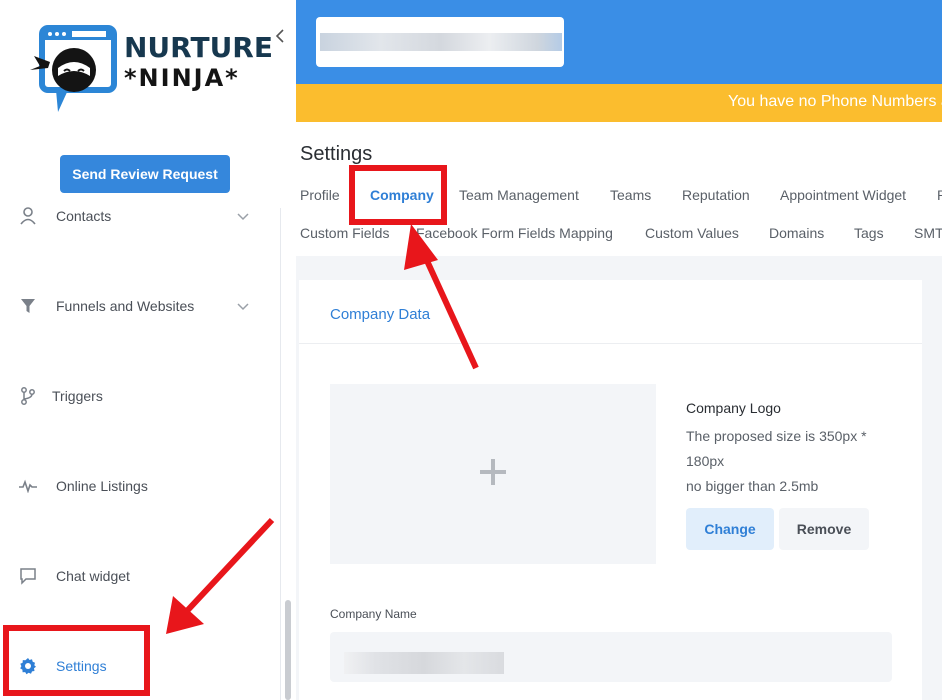 The height and width of the screenshot is (700, 942). I want to click on tab-company: Company, so click(402, 195).